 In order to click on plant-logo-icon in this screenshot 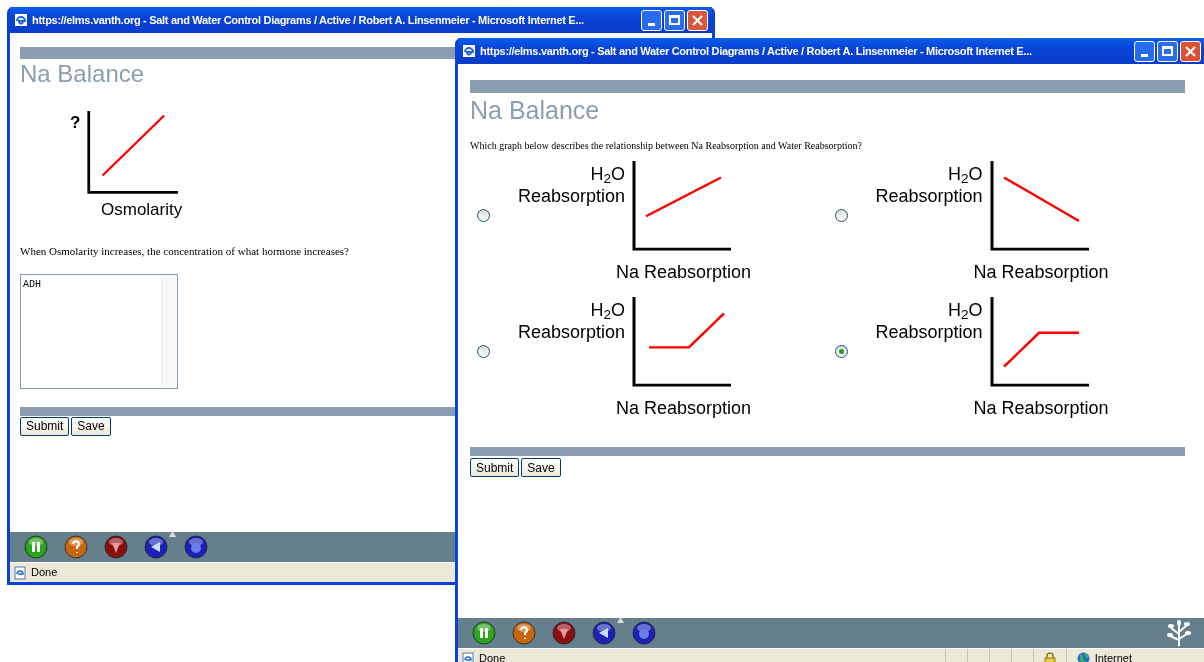, I will do `click(1179, 633)`.